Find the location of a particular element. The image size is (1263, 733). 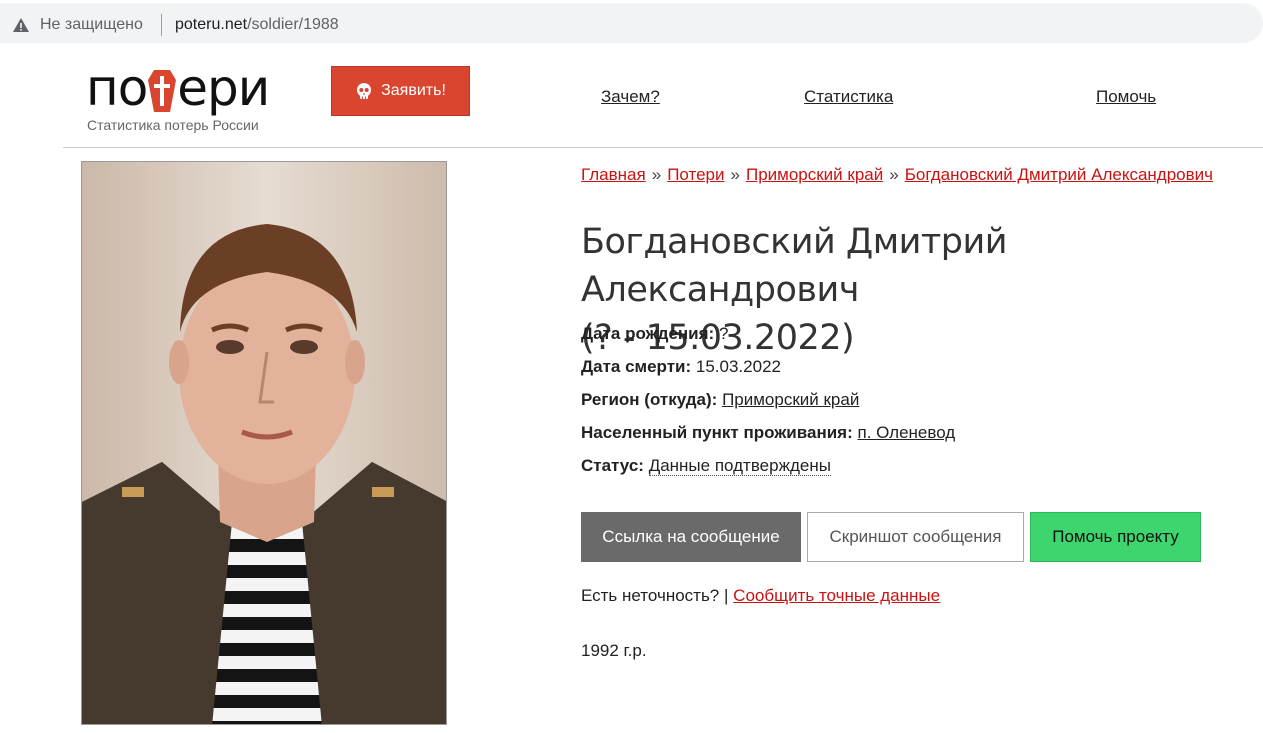

nav-link-statistics: Статистика is located at coordinates (848, 97).